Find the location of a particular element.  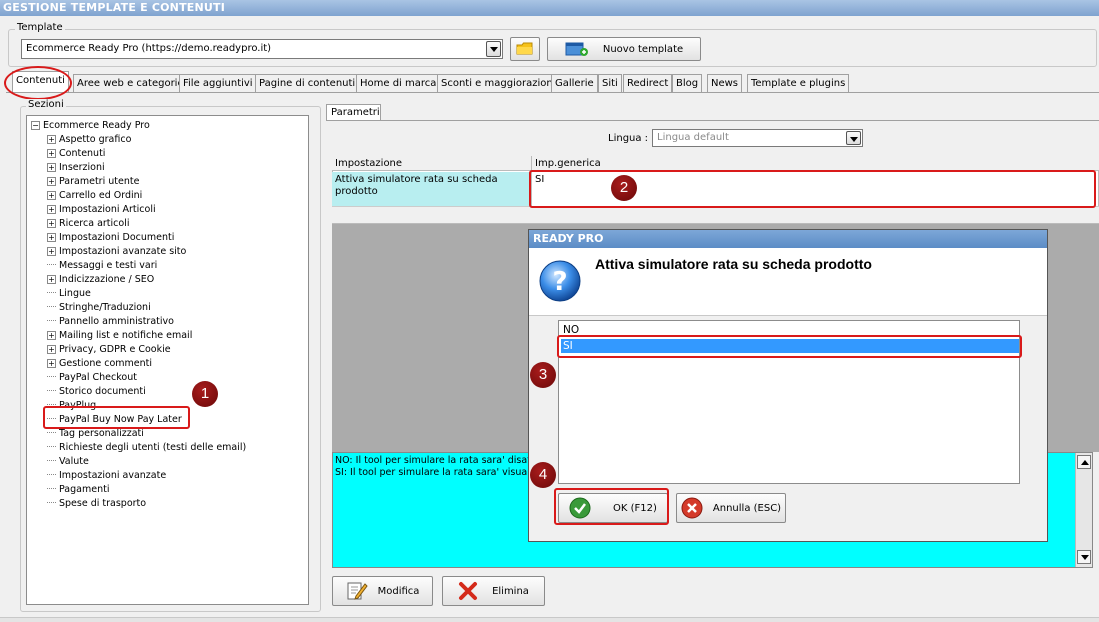

tree-root: − Ecommerce Ready Pro is located at coordinates (90, 125).